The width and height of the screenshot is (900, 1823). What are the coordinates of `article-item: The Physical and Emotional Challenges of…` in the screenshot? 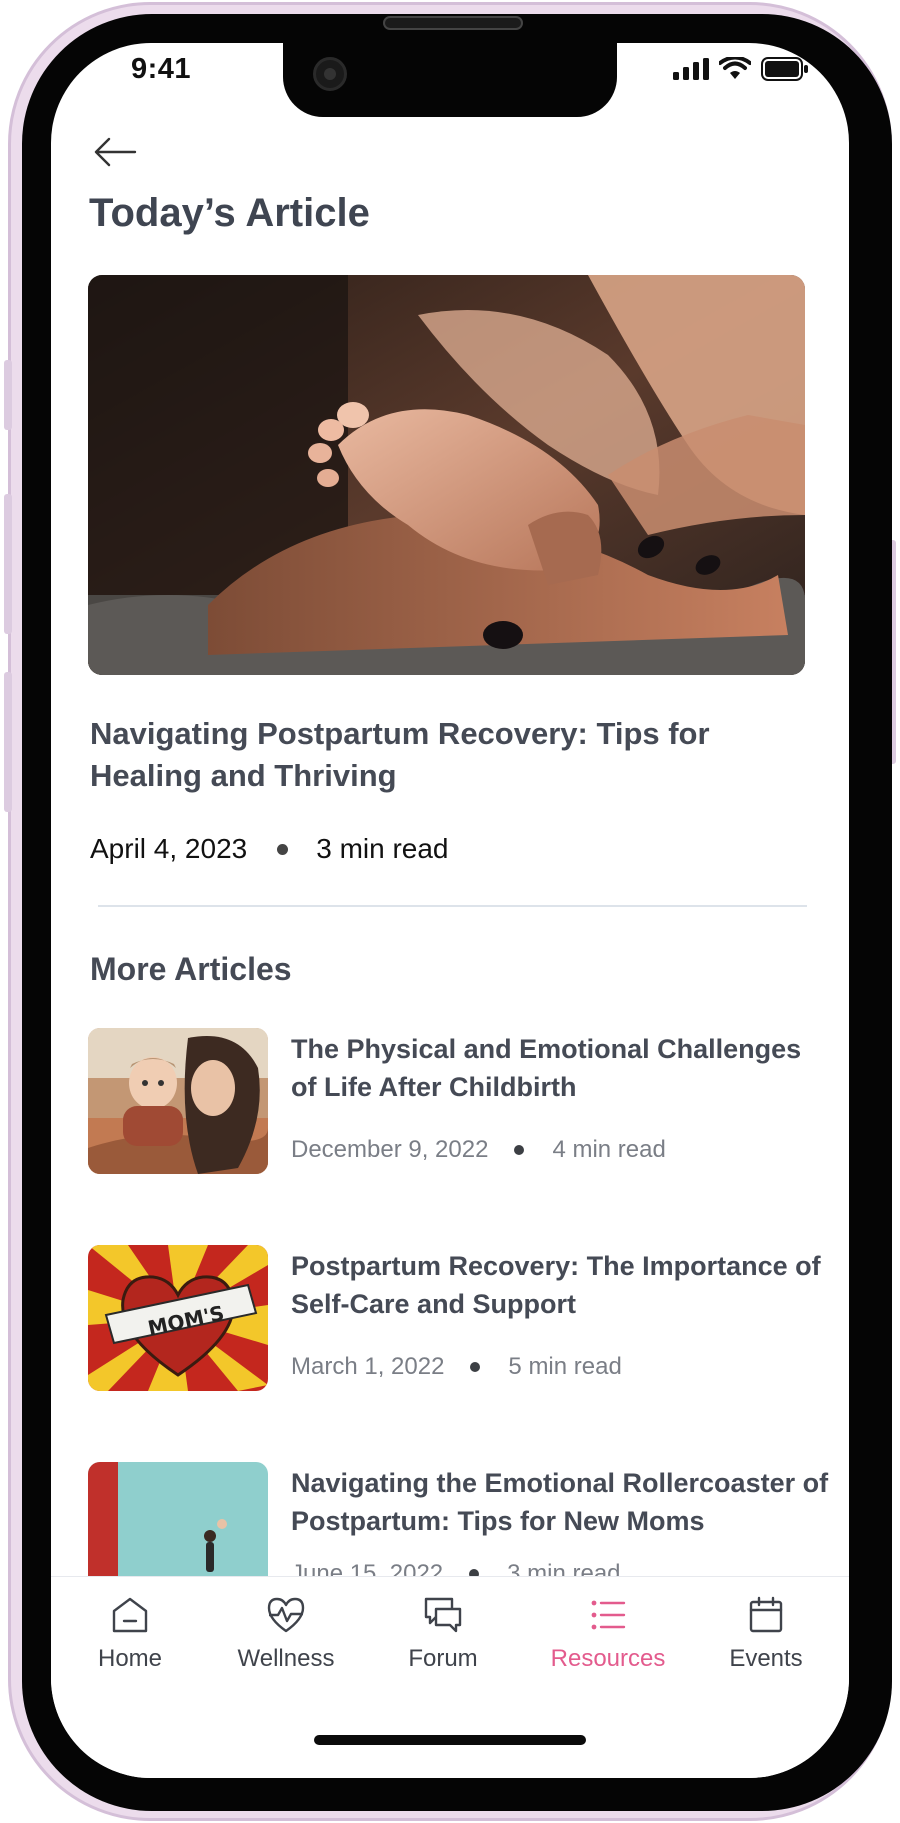 It's located at (458, 1103).